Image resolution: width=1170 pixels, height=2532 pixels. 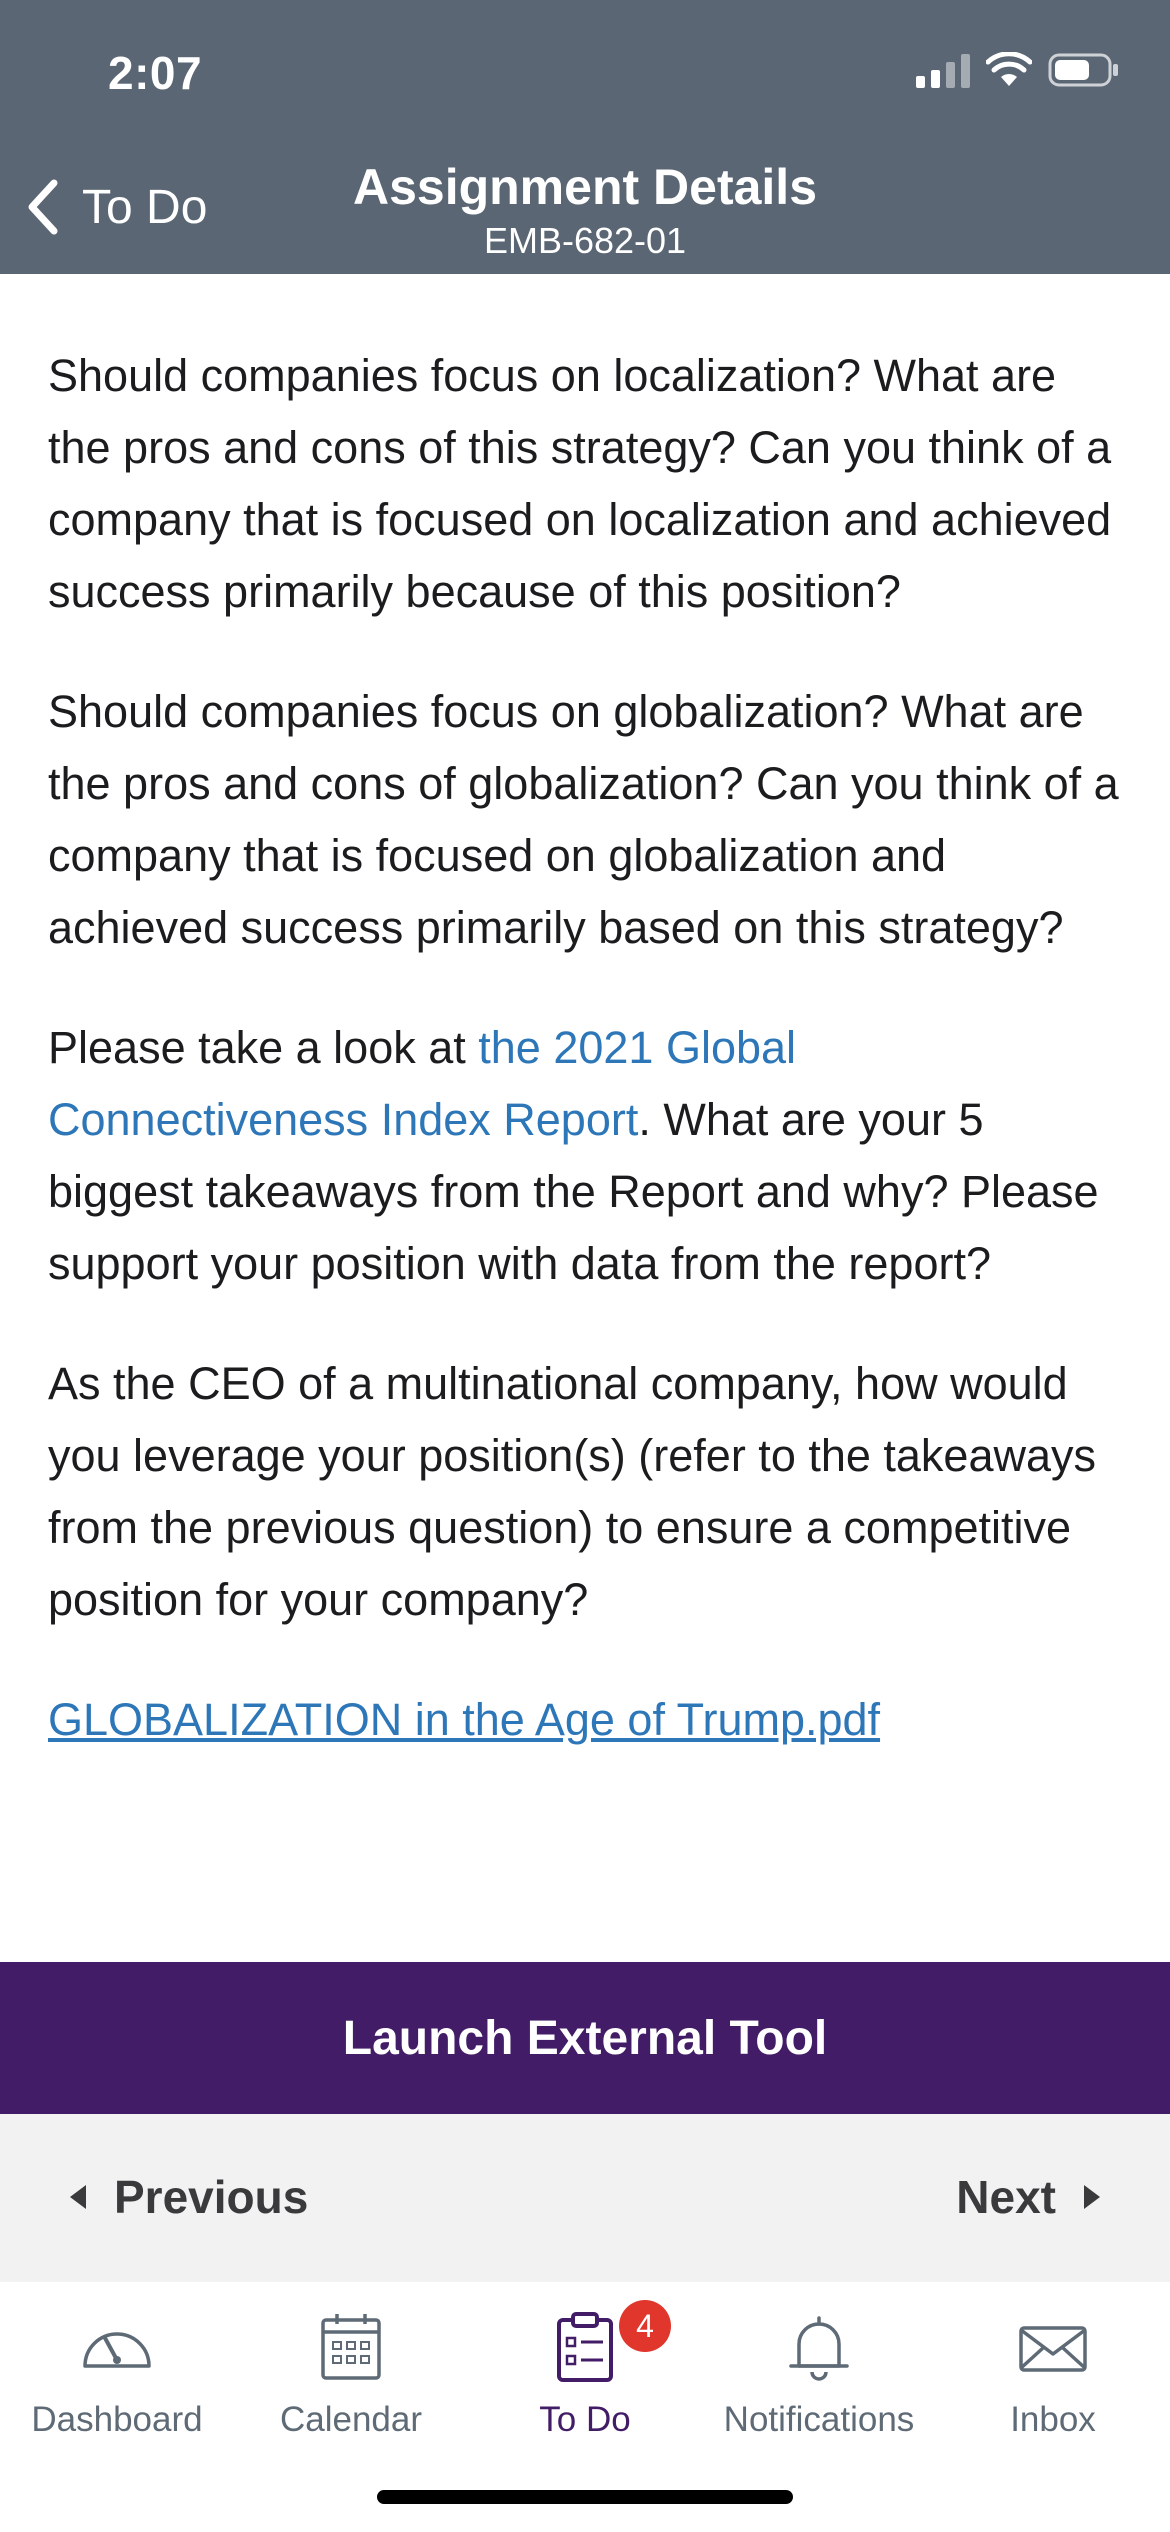 What do you see at coordinates (117, 2350) in the screenshot?
I see `dashboard-gauge-icon` at bounding box center [117, 2350].